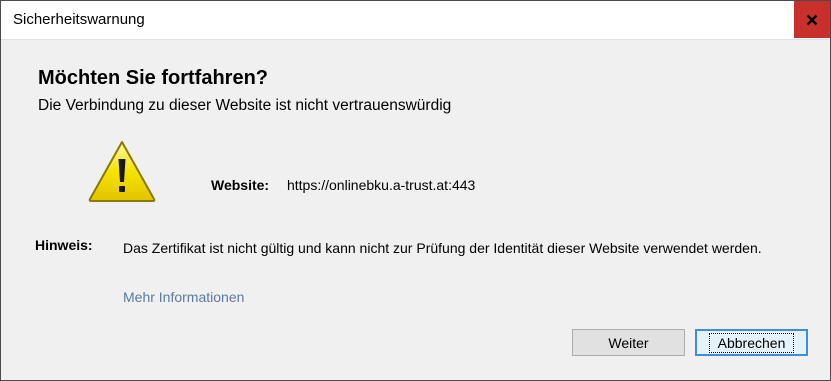  What do you see at coordinates (64, 245) in the screenshot?
I see `hint-label: Hinweis:` at bounding box center [64, 245].